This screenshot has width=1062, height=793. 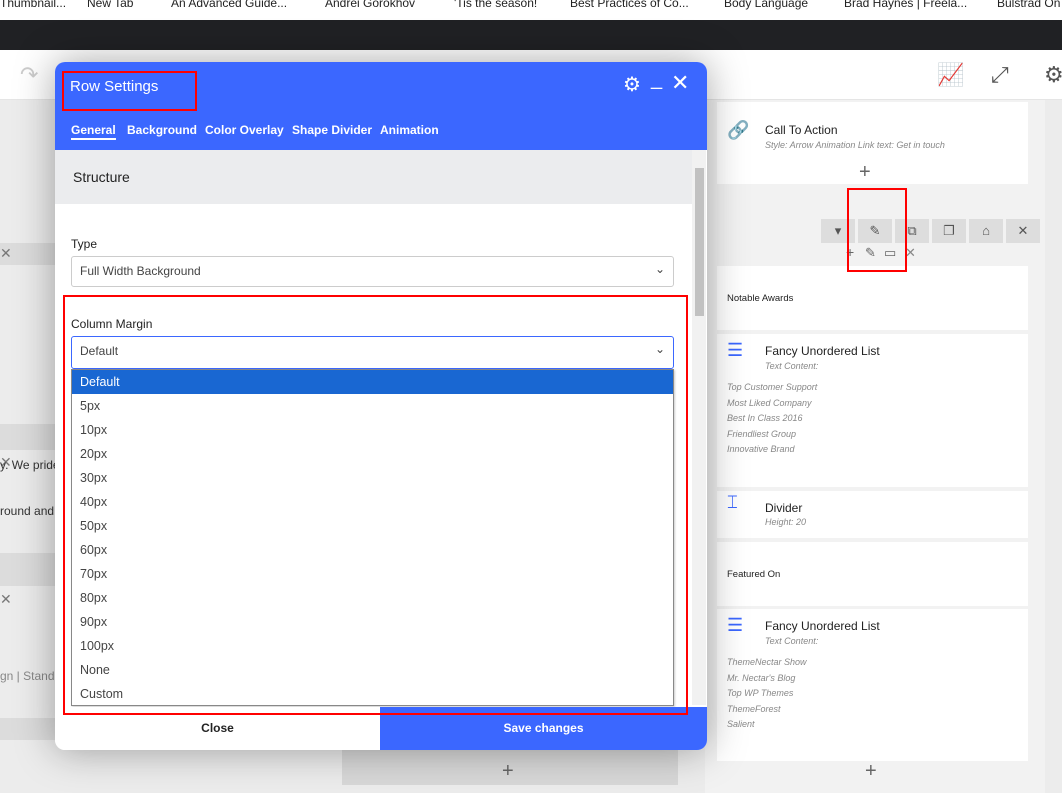 What do you see at coordinates (114, 86) in the screenshot?
I see `modal-title: Row Settings` at bounding box center [114, 86].